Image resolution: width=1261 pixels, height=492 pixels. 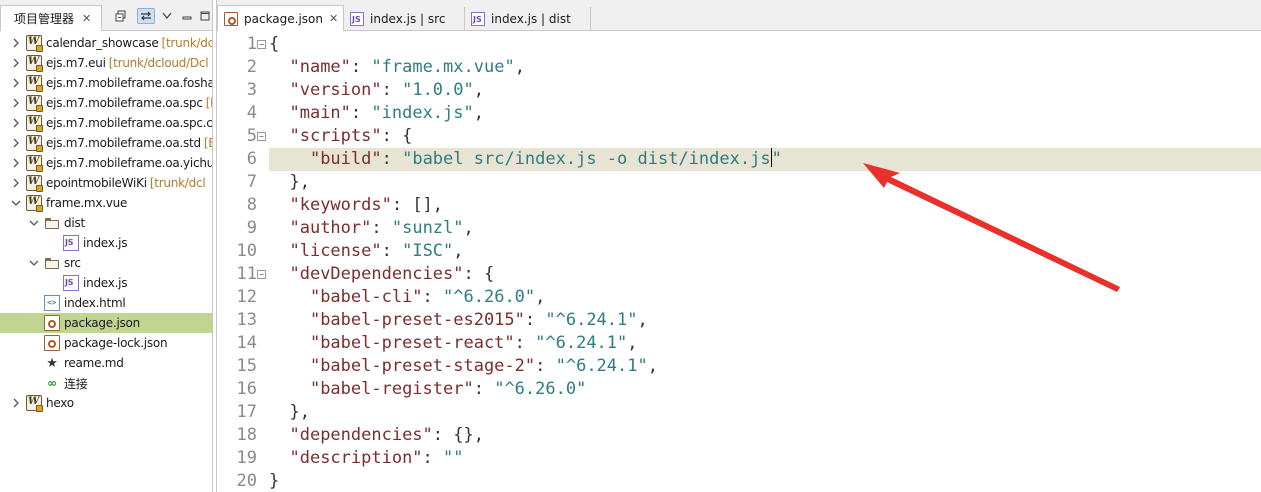 I want to click on code-line: "devDependencies": {, so click(x=765, y=274).